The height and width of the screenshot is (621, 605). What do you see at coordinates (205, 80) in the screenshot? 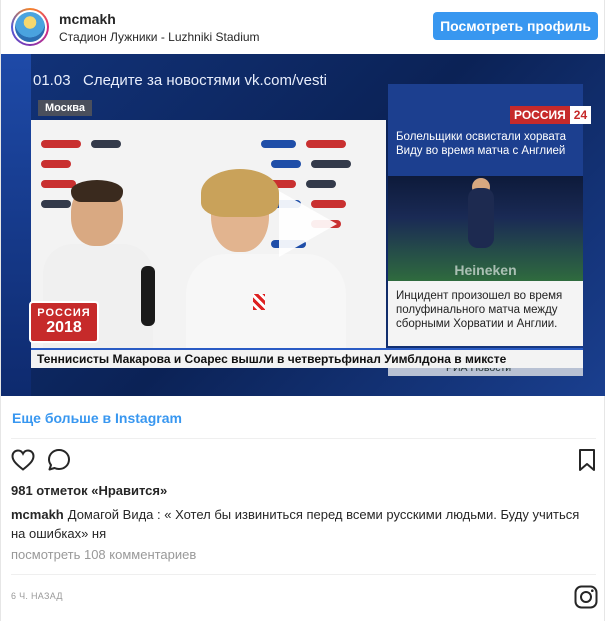
I see `top-ticker: Следите за новостями vk.com/vesti` at bounding box center [205, 80].